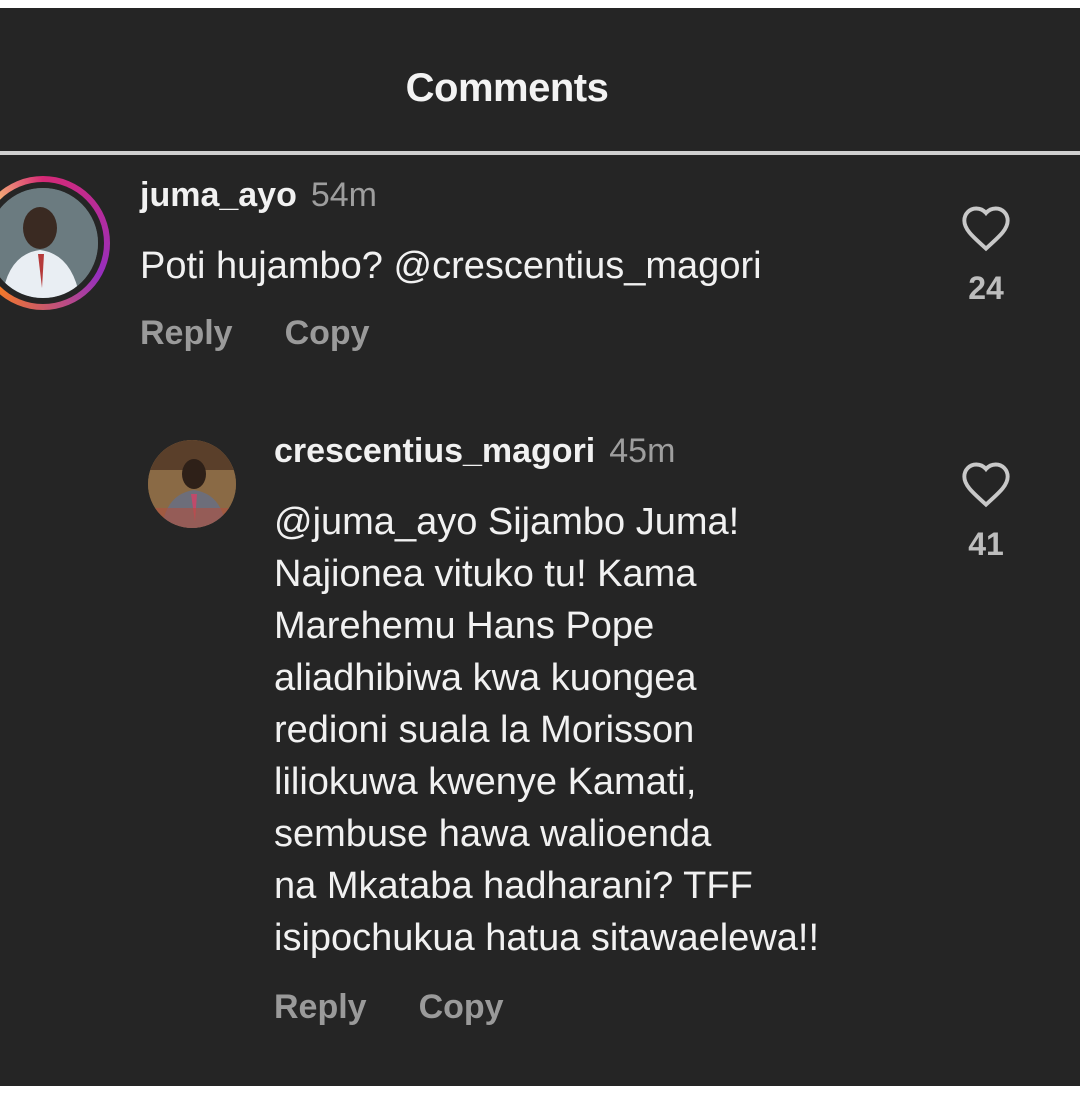 This screenshot has height=1097, width=1080. I want to click on timestamp: 54m, so click(343, 195).